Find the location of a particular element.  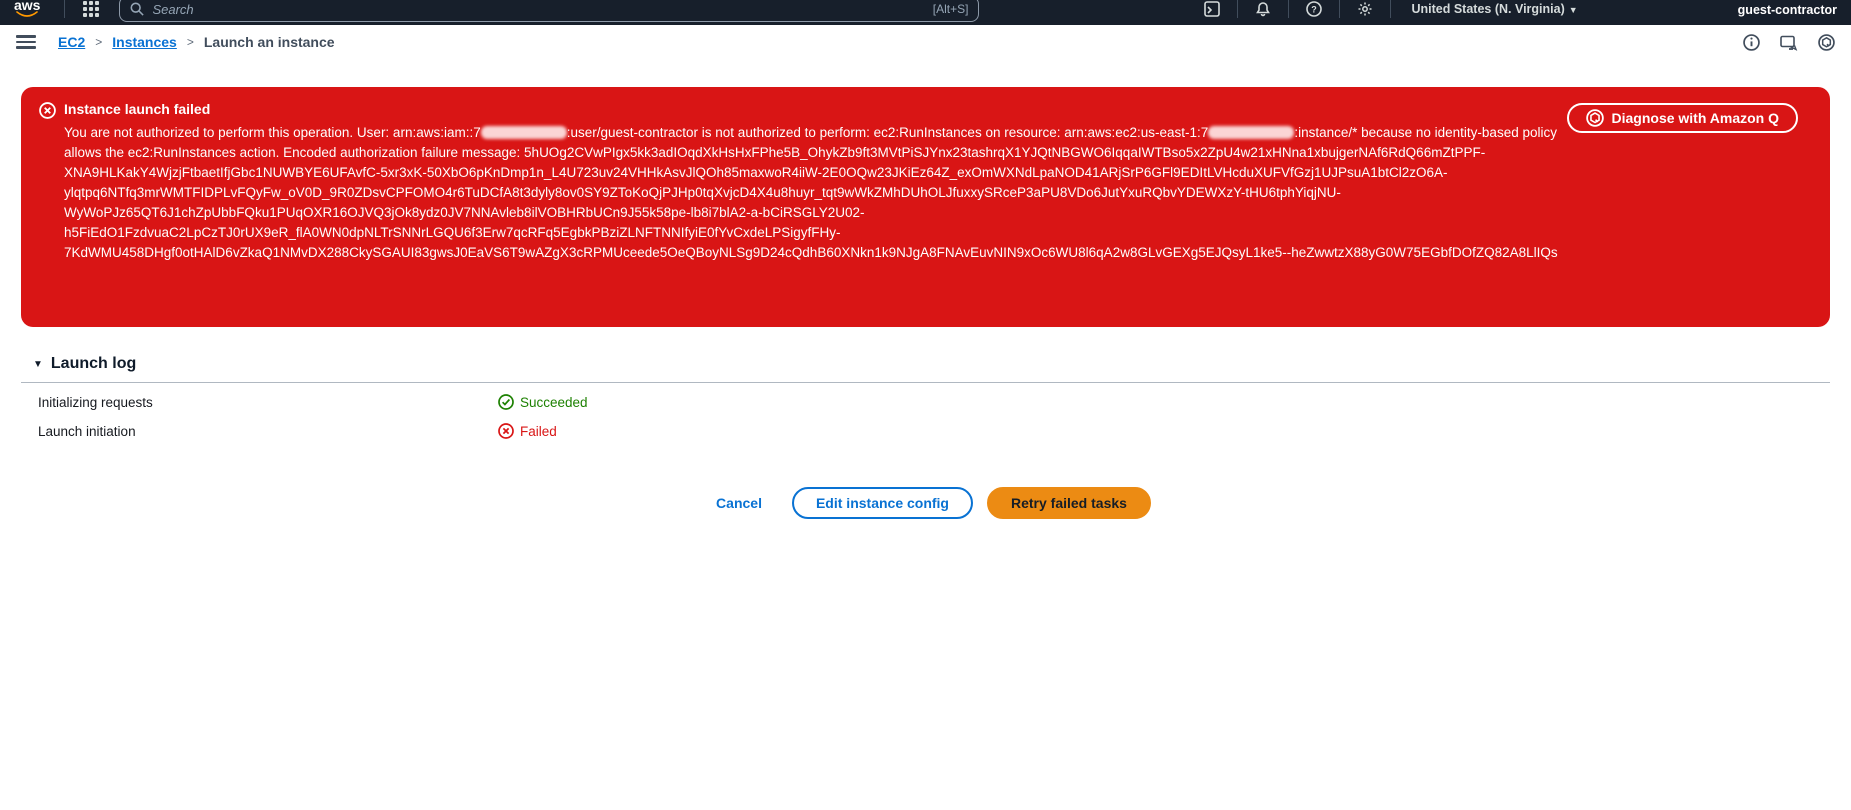

aws-logo: aws is located at coordinates (27, 9).